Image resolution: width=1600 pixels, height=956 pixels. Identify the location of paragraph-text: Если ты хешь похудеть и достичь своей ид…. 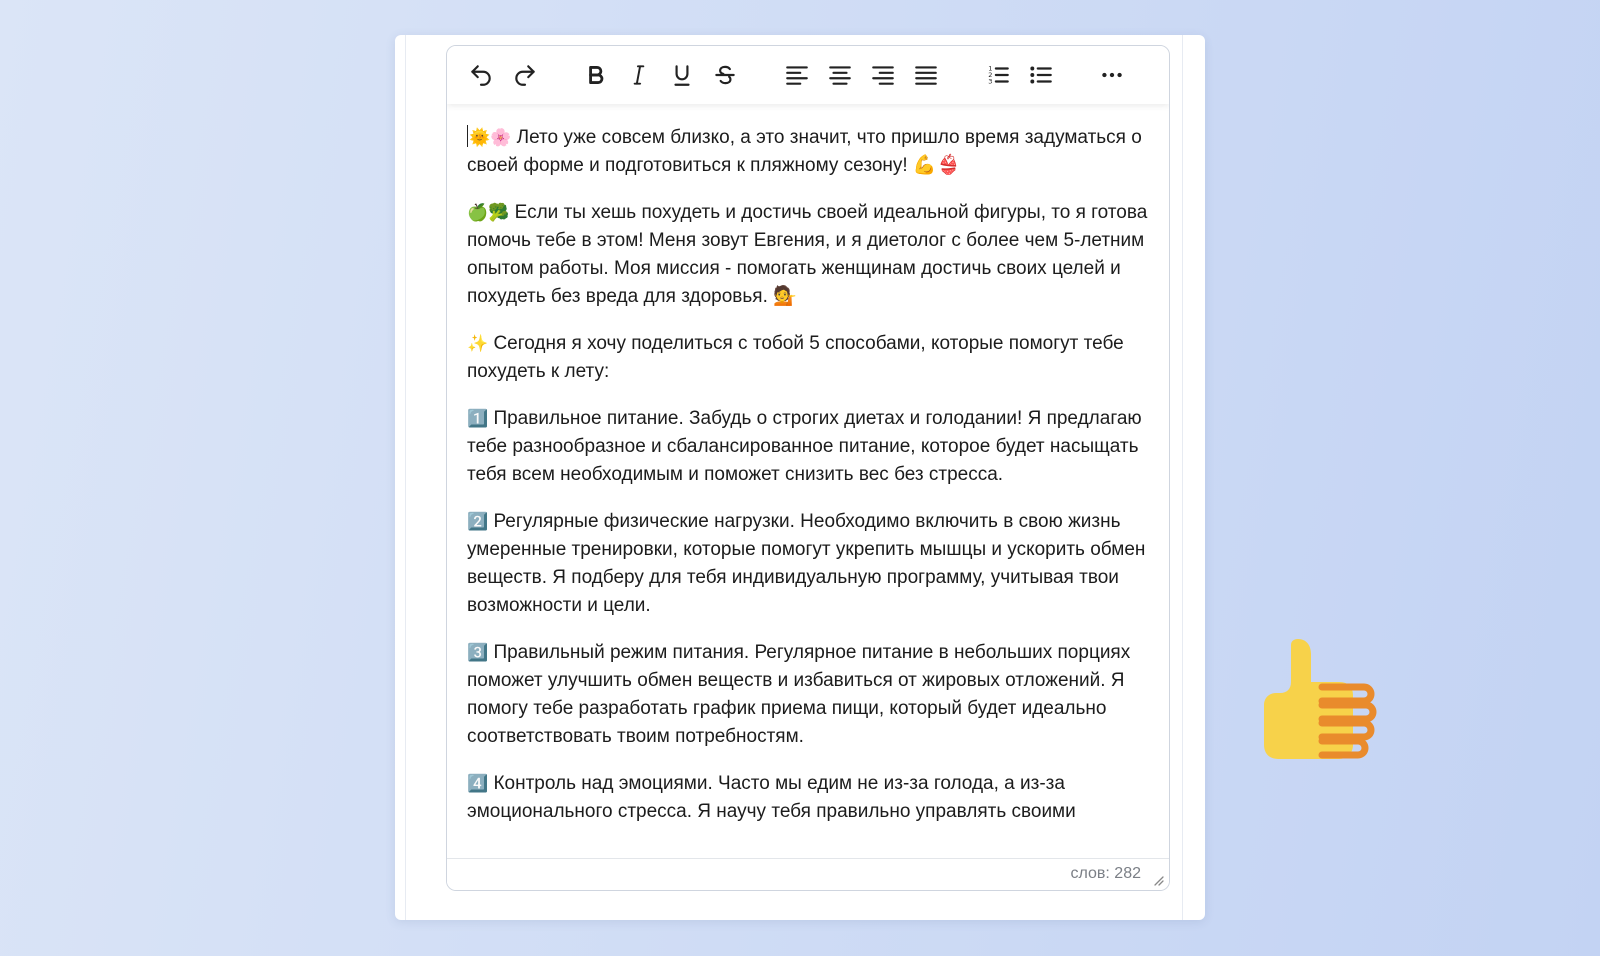
(807, 254).